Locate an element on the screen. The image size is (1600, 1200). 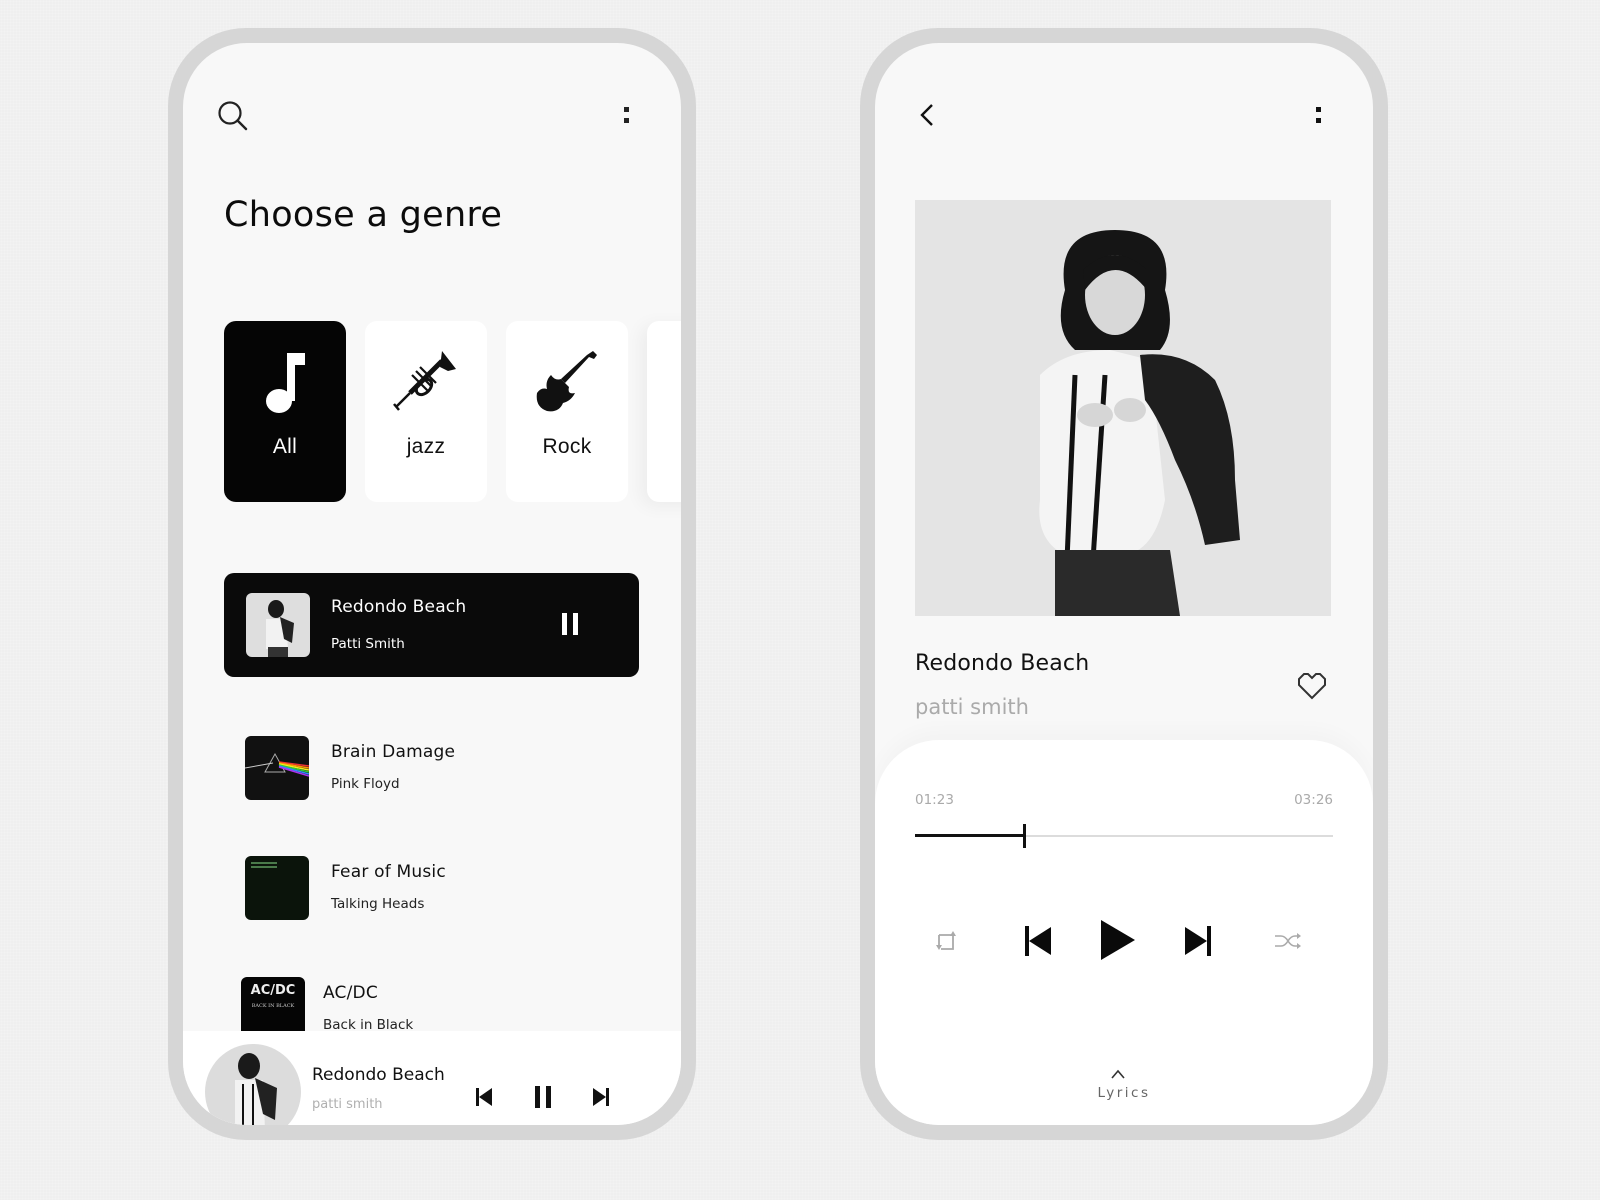
genre-label: jazz is located at coordinates (426, 446).